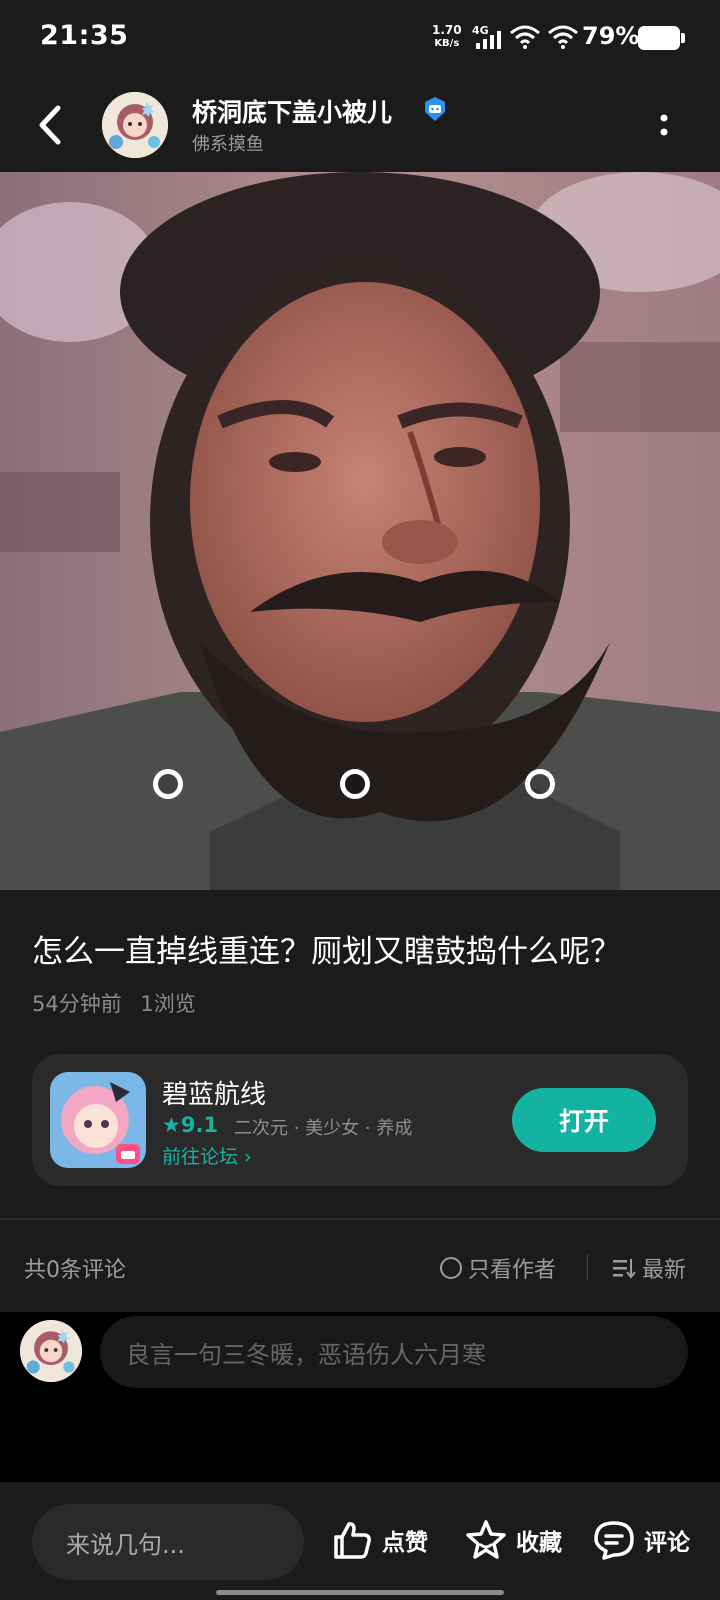 Image resolution: width=720 pixels, height=1600 pixels. Describe the element at coordinates (326, 952) in the screenshot. I see `post-title: 怎么一直掉线重连？厕划又瞎鼓捣什么呢？` at that location.